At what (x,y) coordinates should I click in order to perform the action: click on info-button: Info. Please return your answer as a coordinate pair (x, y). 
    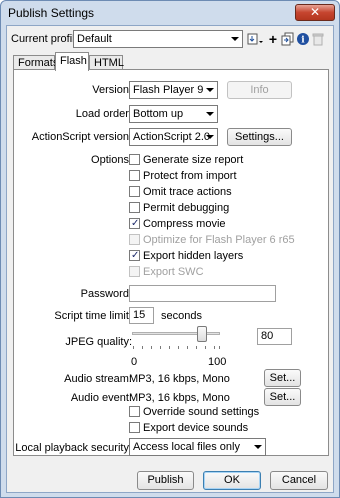
    Looking at the image, I should click on (259, 90).